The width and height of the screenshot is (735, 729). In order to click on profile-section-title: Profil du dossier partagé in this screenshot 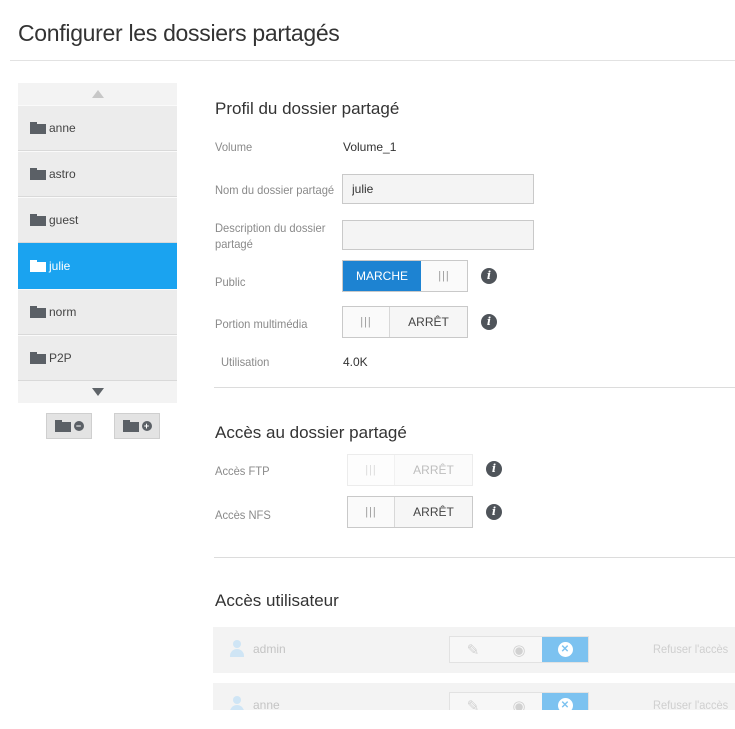, I will do `click(307, 108)`.